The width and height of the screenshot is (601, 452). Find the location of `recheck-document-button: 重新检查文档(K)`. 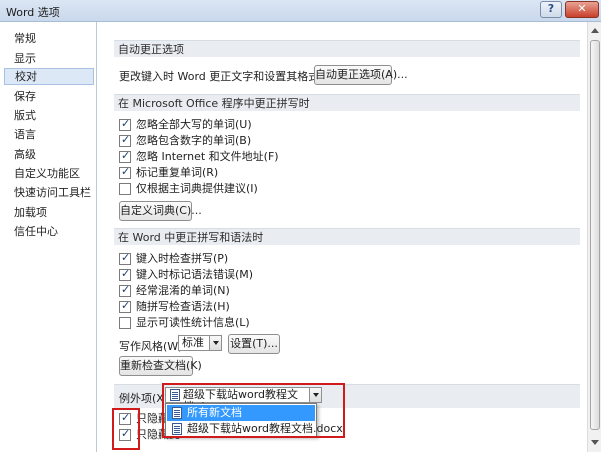

recheck-document-button: 重新检查文档(K) is located at coordinates (160, 366).